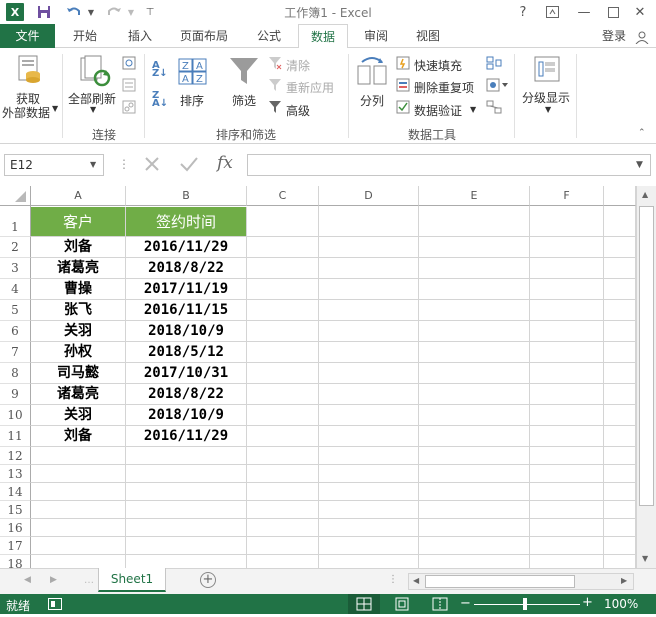 This screenshot has width=656, height=617. I want to click on row-header-14: 14, so click(15, 492).